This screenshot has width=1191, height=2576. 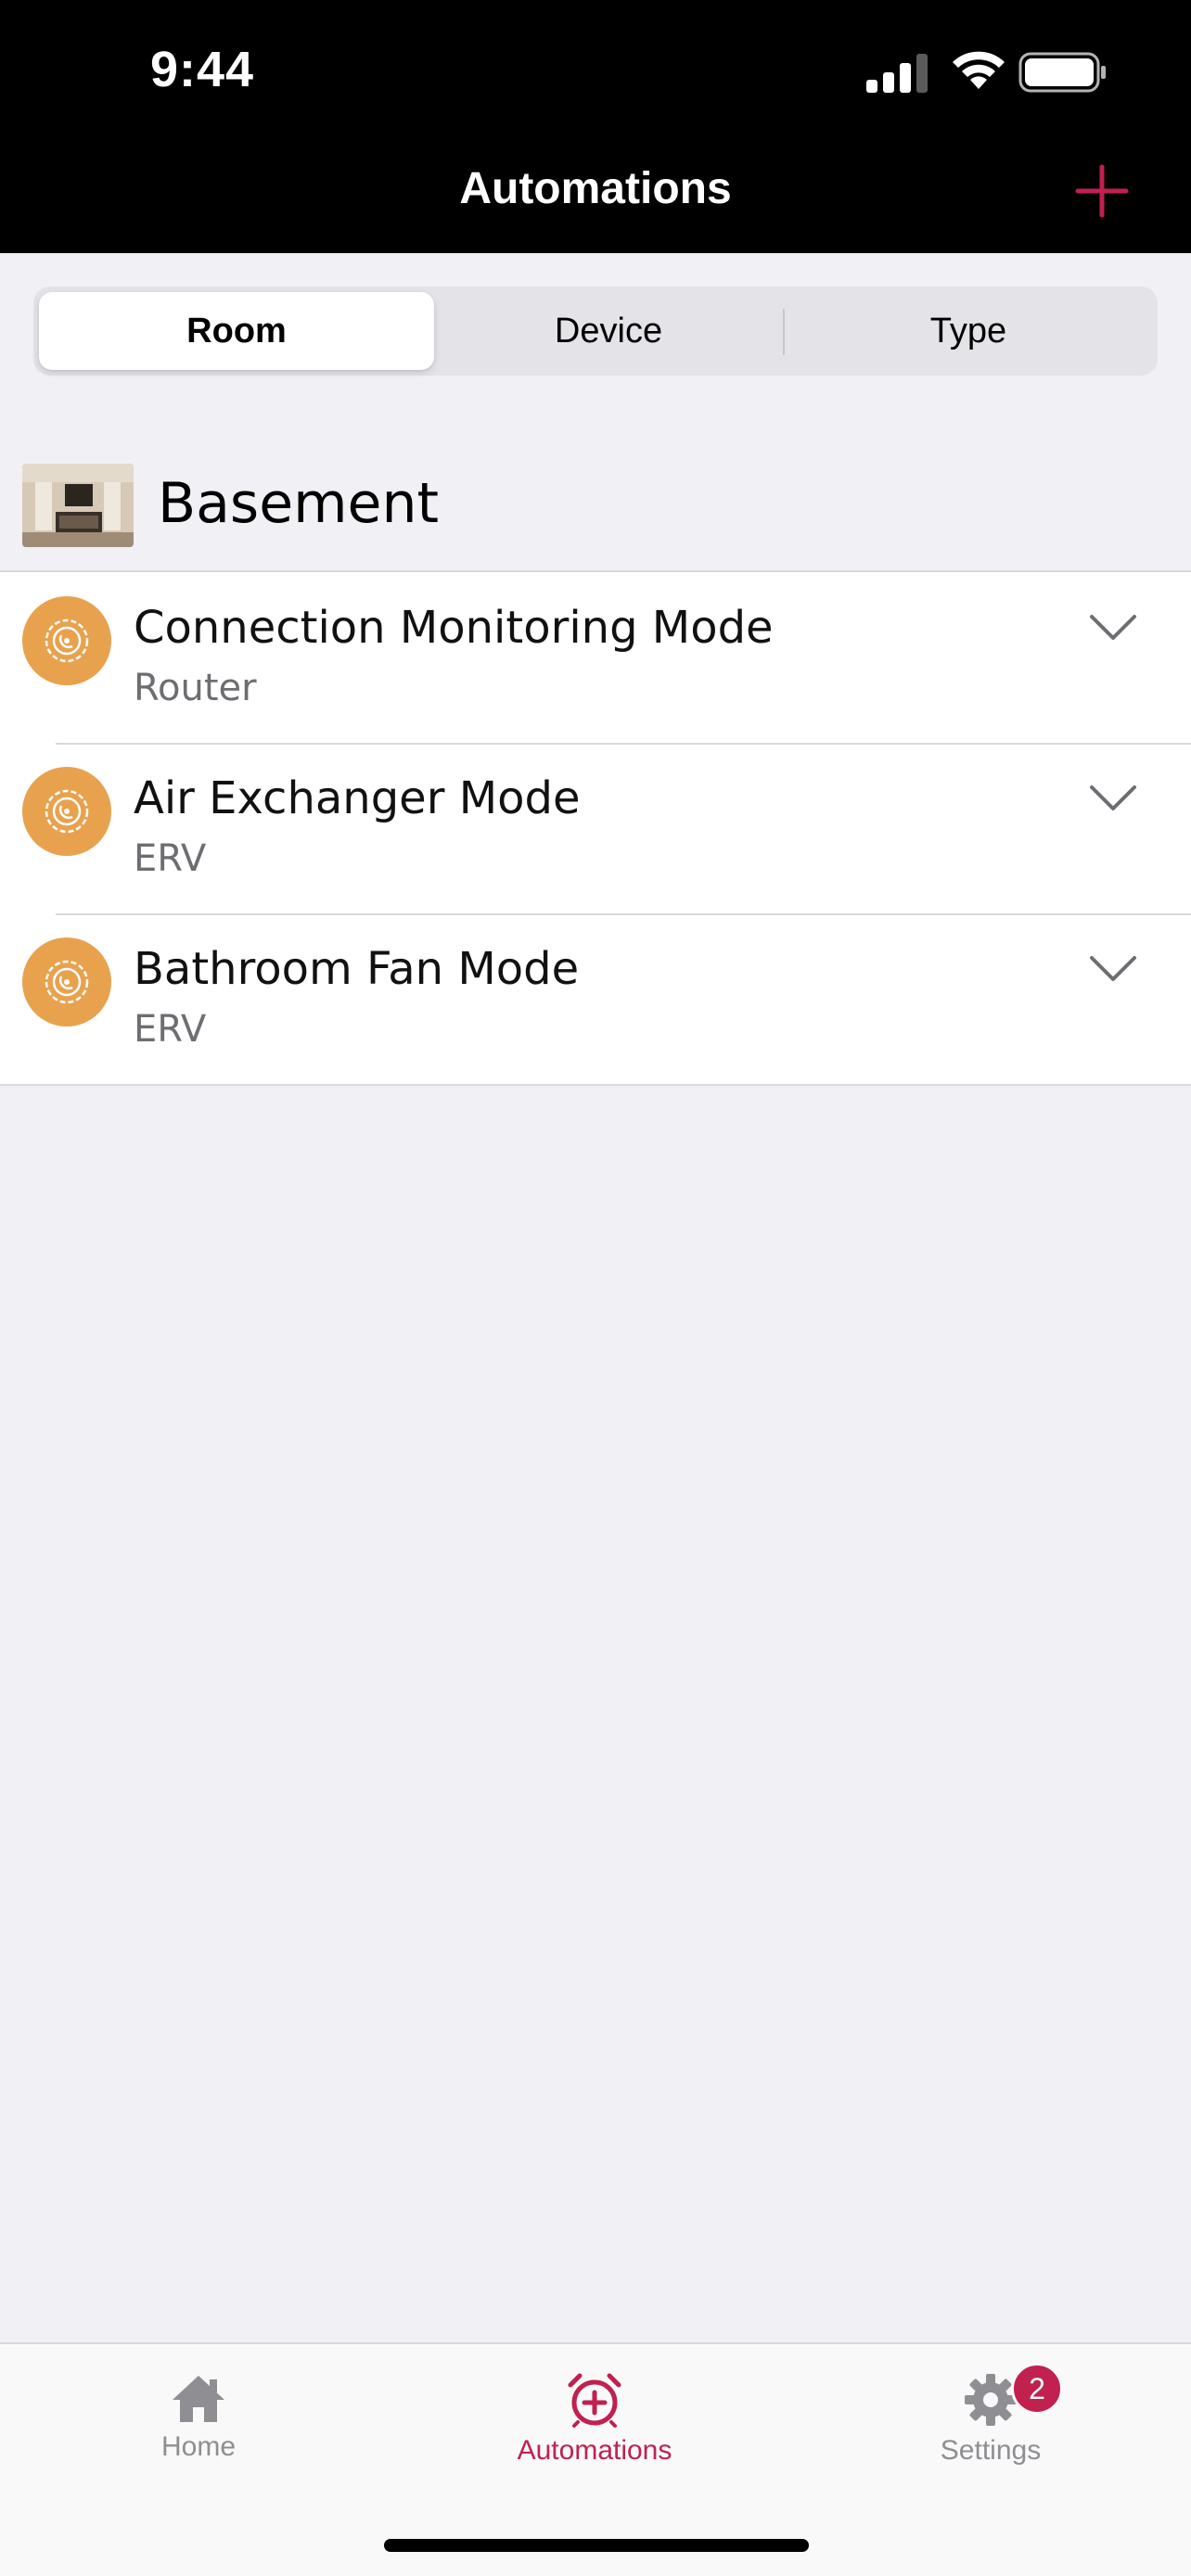 I want to click on home-indicator, so click(x=597, y=2545).